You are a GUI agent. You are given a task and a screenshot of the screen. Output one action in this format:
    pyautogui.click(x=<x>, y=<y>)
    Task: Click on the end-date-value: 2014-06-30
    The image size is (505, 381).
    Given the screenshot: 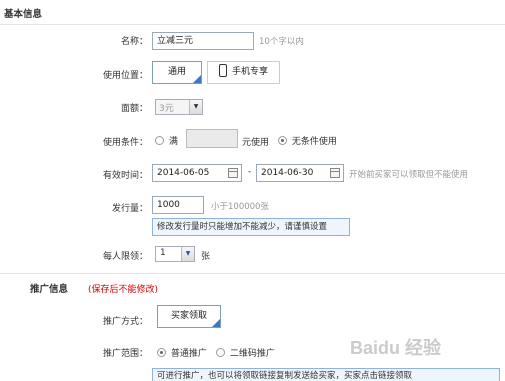 What is the action you would take?
    pyautogui.click(x=287, y=173)
    